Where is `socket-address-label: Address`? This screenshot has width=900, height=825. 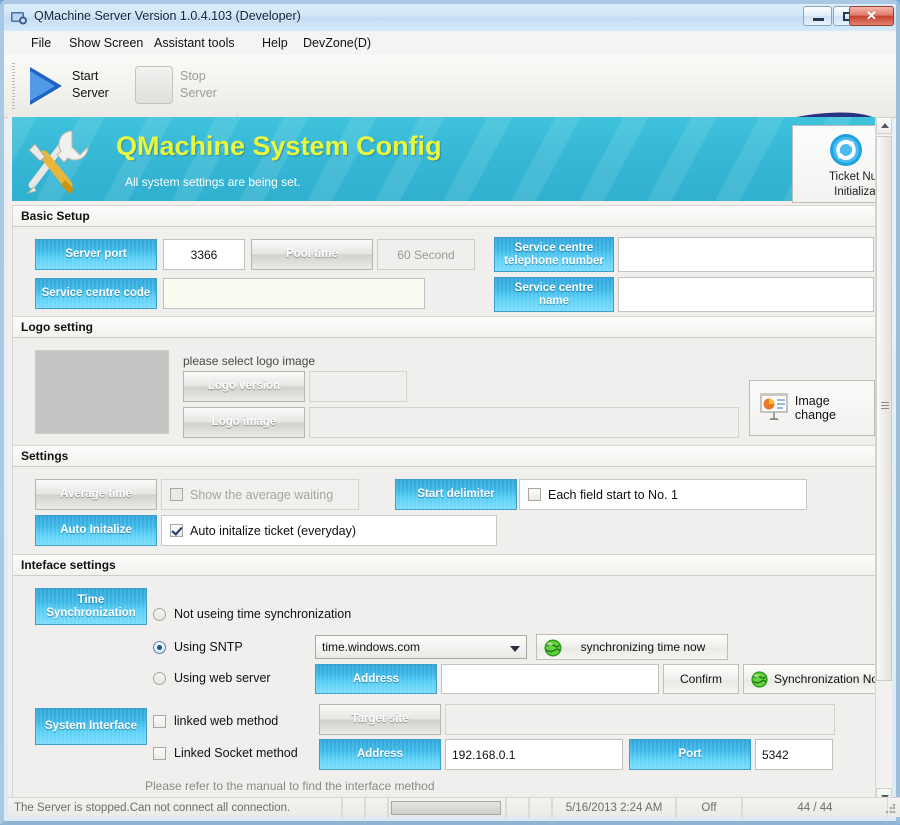 socket-address-label: Address is located at coordinates (380, 754).